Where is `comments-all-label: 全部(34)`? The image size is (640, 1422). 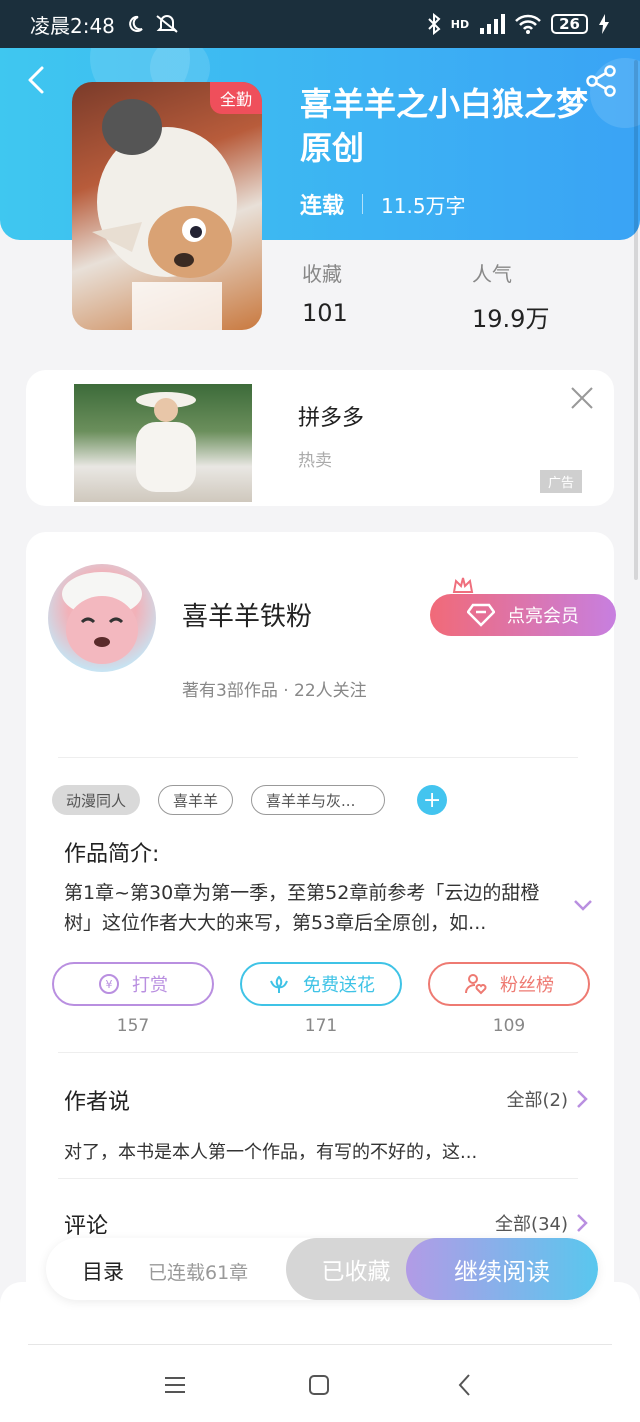 comments-all-label: 全部(34) is located at coordinates (531, 1224).